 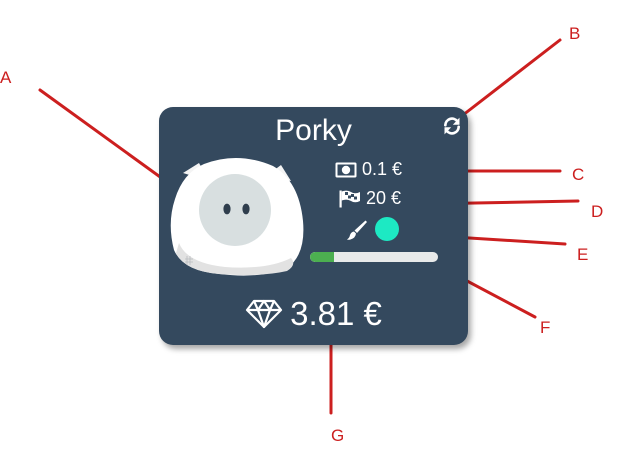 What do you see at coordinates (313, 130) in the screenshot?
I see `piggy-bank-name: Porky` at bounding box center [313, 130].